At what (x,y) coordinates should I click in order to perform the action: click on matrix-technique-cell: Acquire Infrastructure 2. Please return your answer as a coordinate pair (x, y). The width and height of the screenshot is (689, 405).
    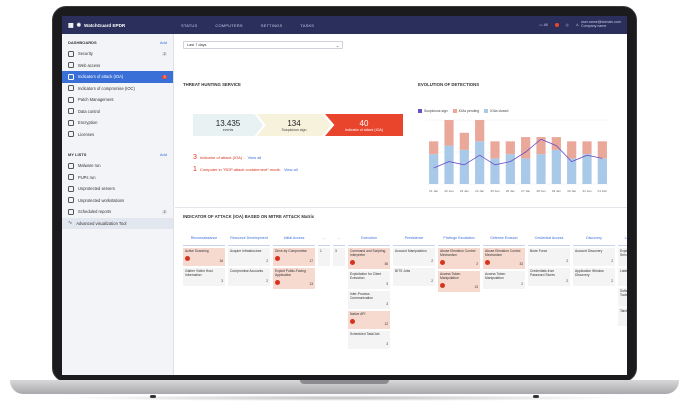
    Looking at the image, I should click on (249, 257).